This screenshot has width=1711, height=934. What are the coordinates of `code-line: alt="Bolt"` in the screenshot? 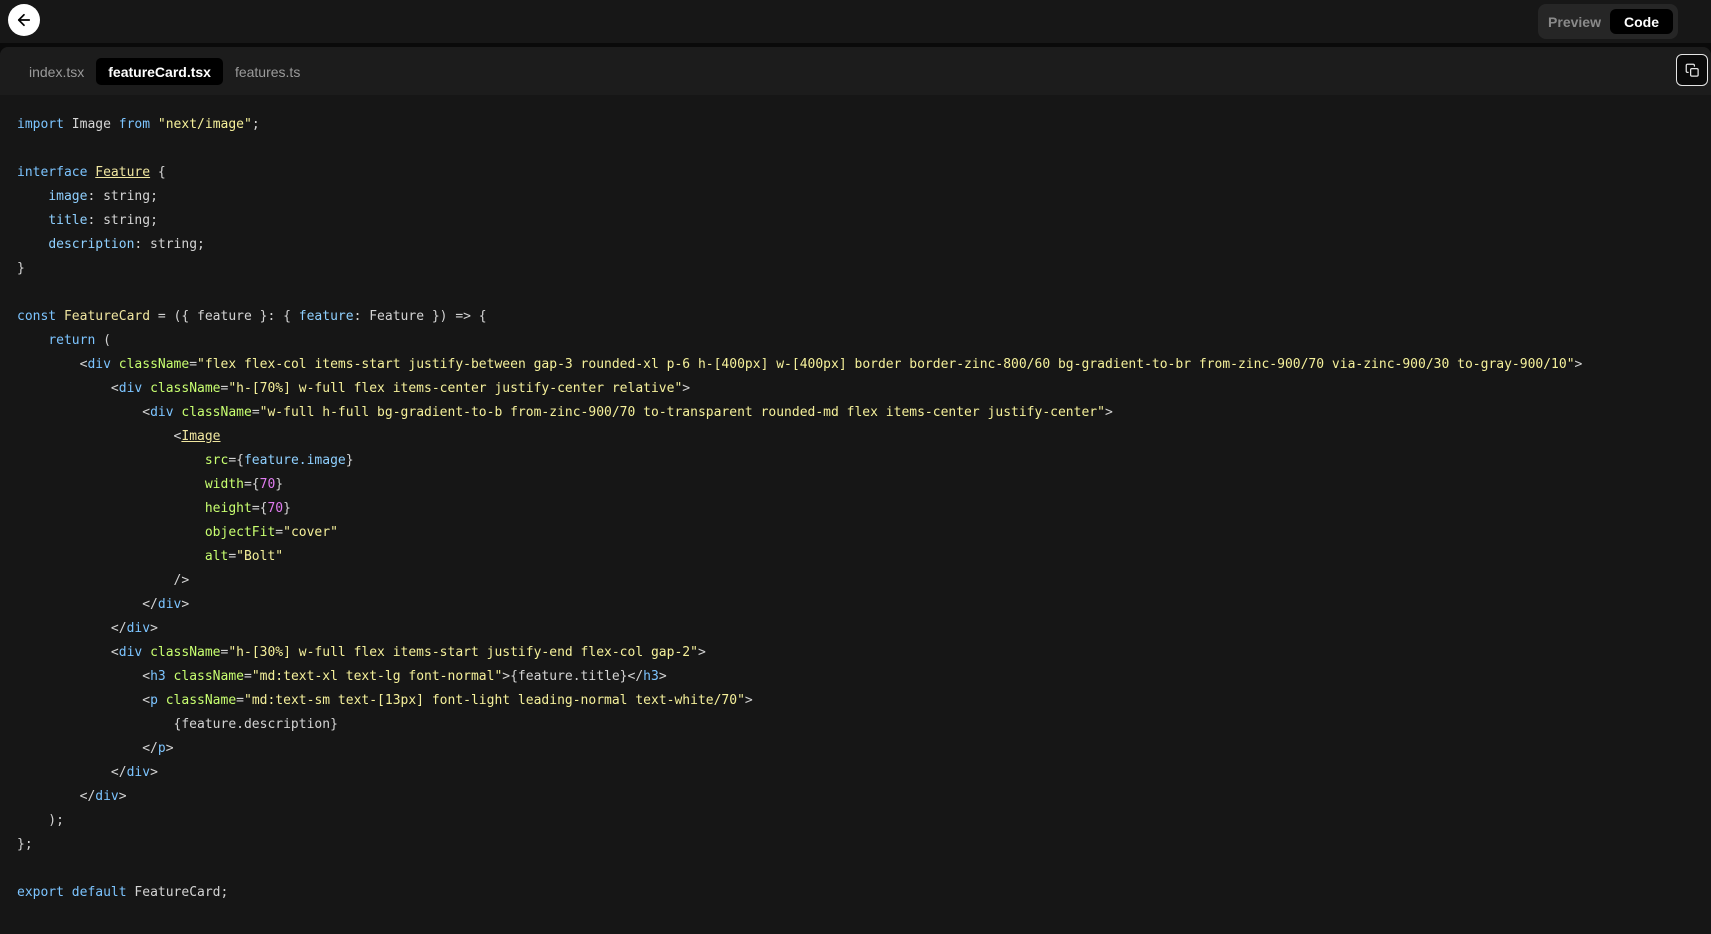 It's located at (244, 556).